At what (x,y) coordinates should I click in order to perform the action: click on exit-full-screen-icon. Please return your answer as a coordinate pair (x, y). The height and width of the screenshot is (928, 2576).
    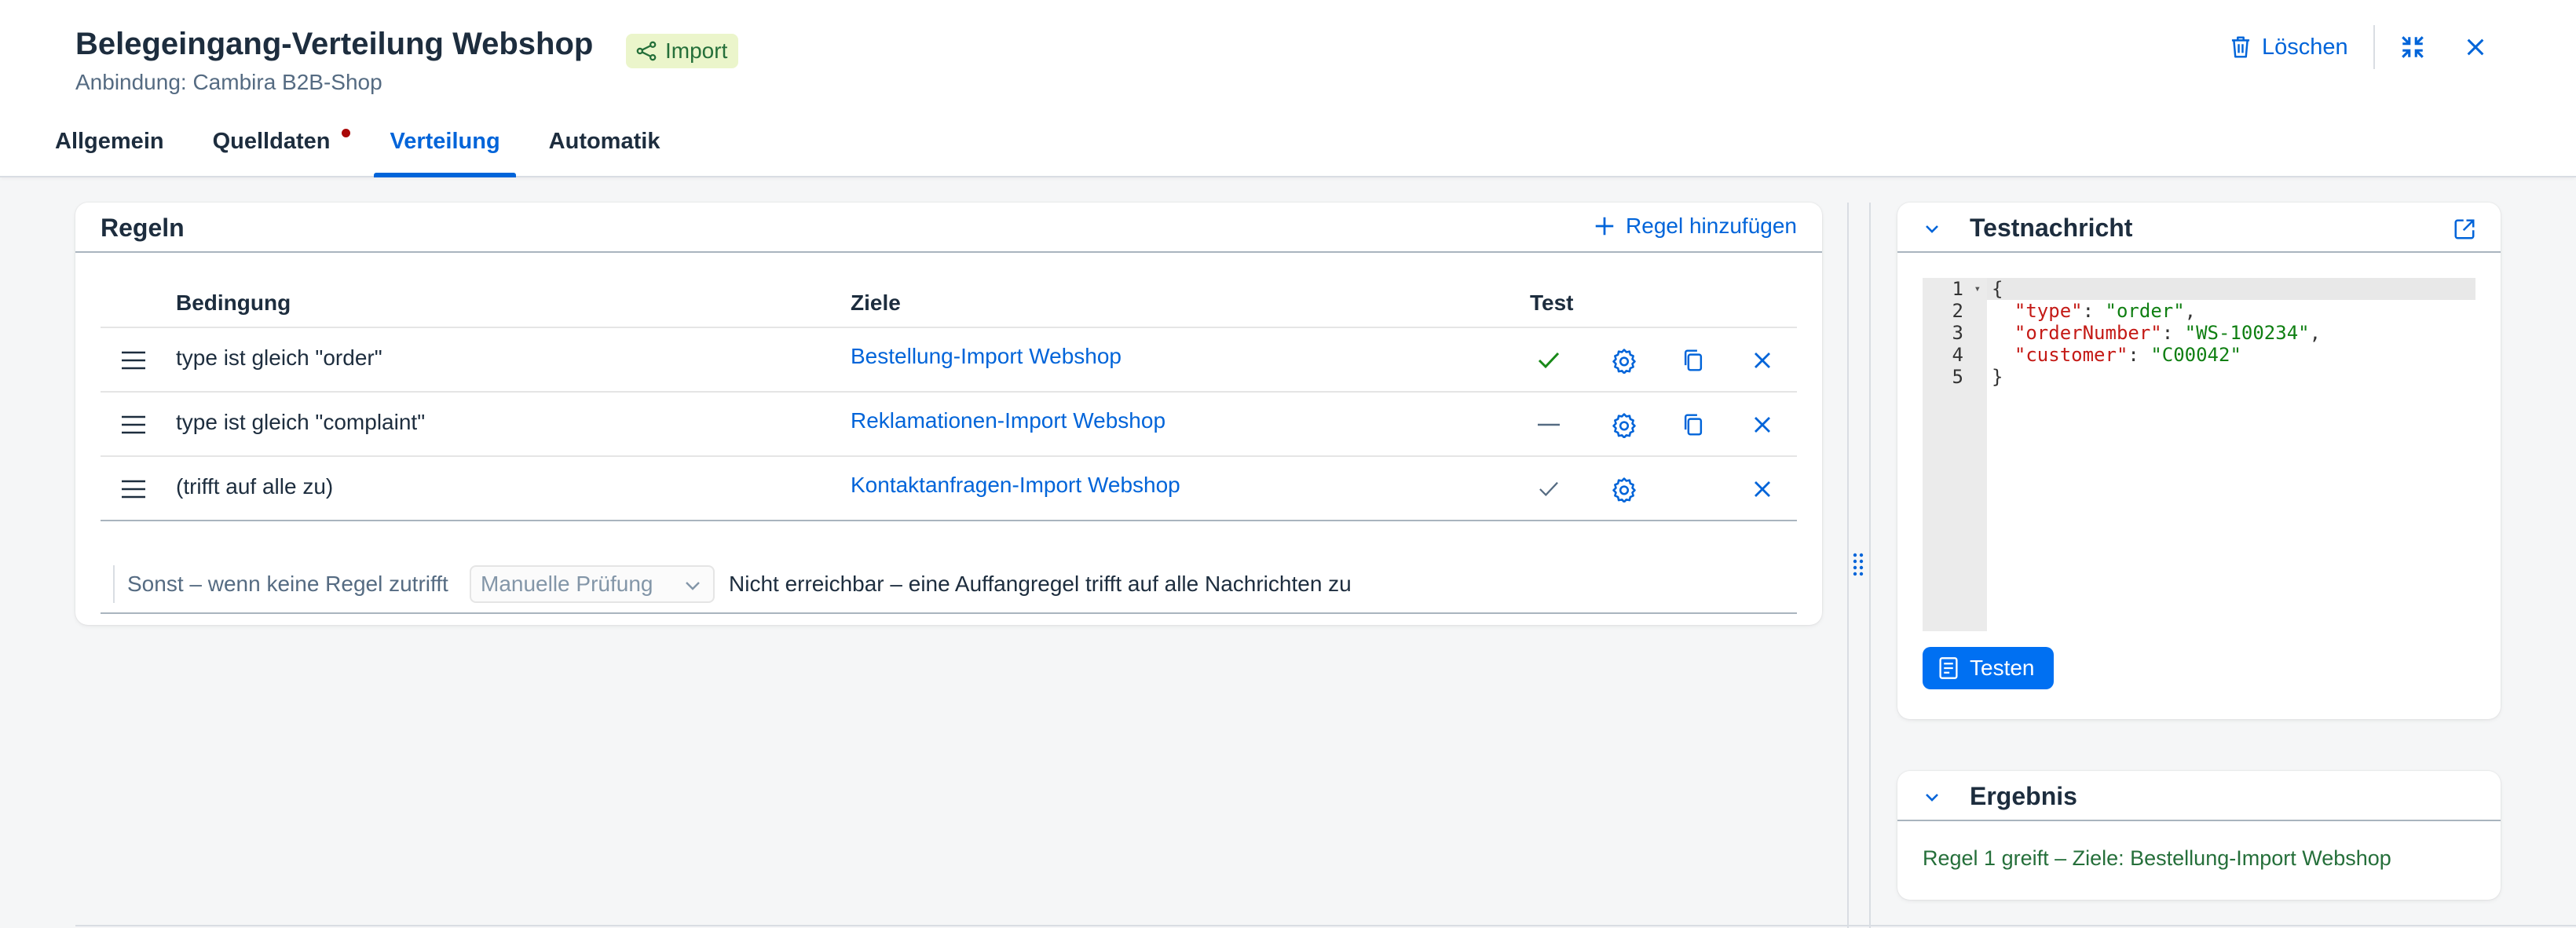
    Looking at the image, I should click on (2413, 47).